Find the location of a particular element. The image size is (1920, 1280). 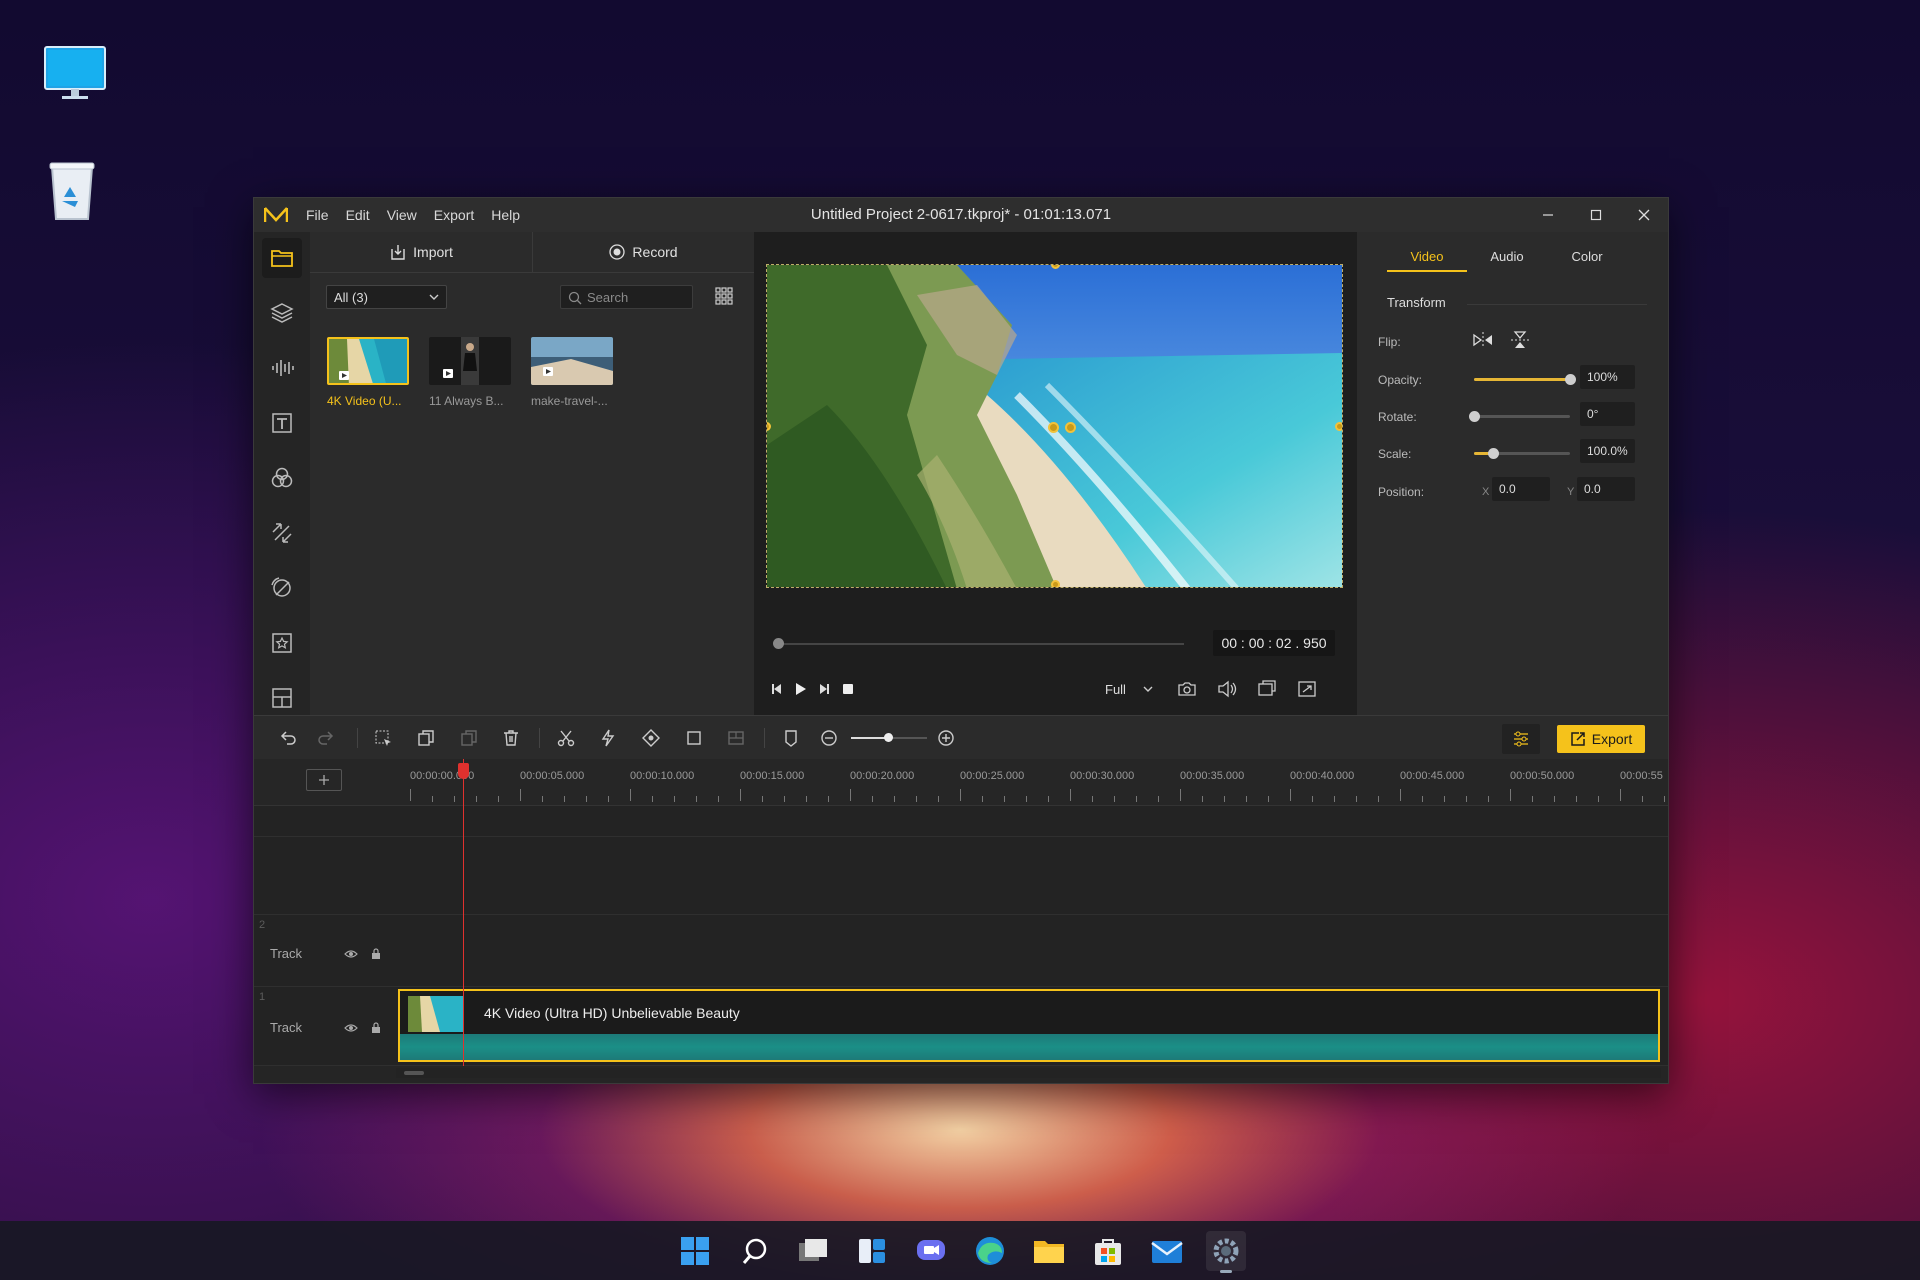

menu-file: File is located at coordinates (317, 215).